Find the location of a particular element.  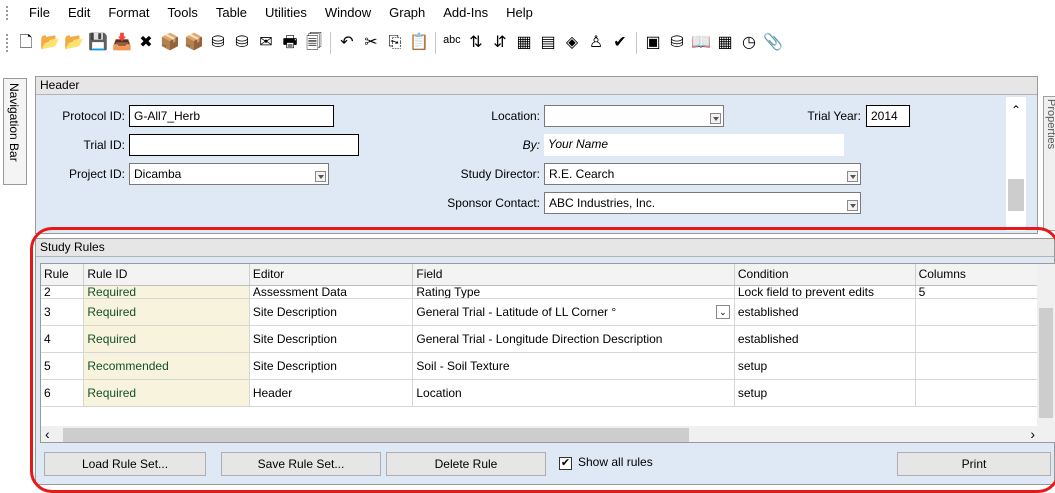

print-button: Print is located at coordinates (974, 464).